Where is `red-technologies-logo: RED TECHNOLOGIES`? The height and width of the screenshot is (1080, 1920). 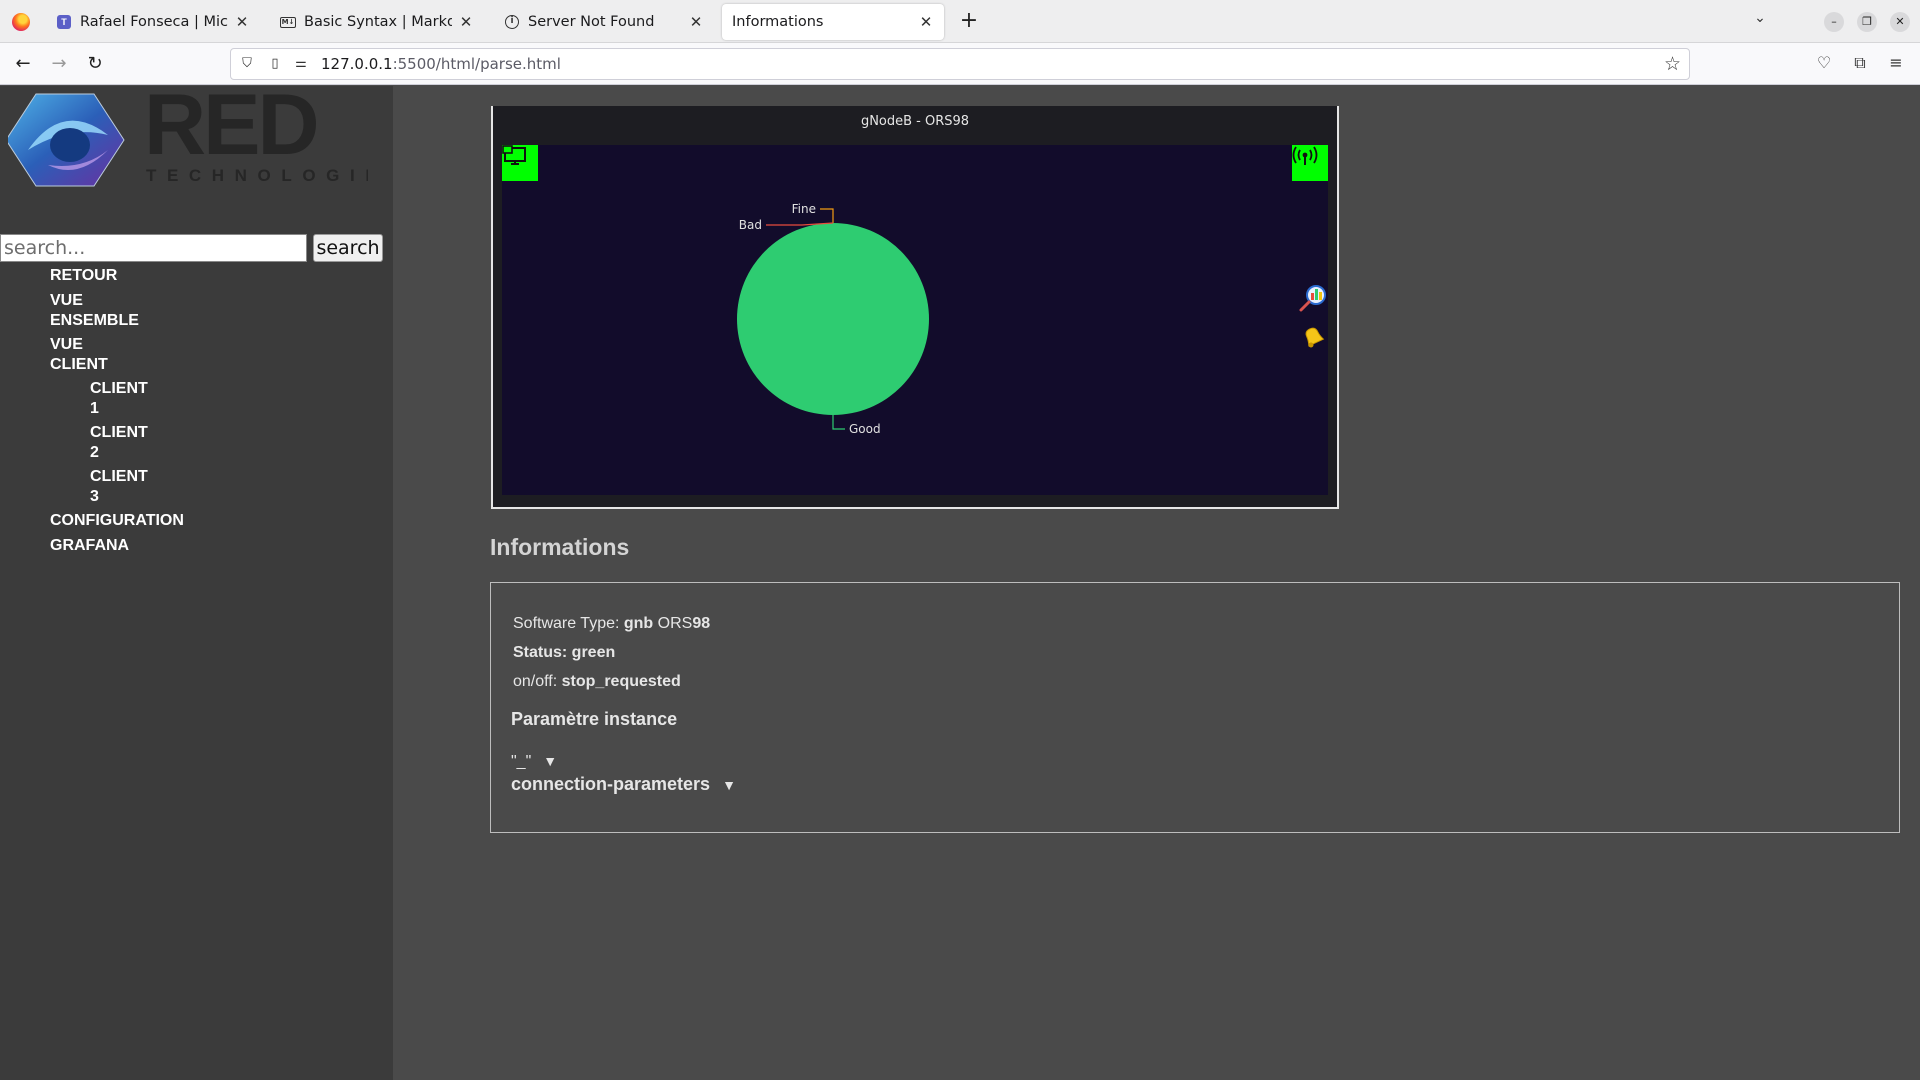
red-technologies-logo: RED TECHNOLOGIES is located at coordinates (188, 138).